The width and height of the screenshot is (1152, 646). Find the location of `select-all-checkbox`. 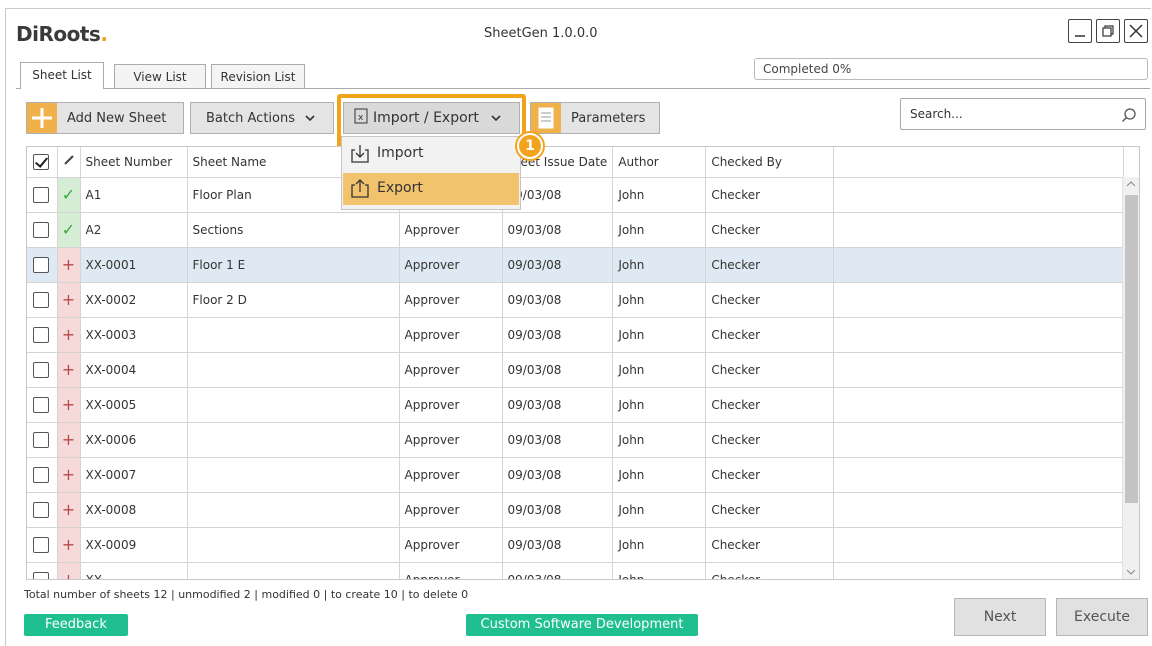

select-all-checkbox is located at coordinates (42, 162).